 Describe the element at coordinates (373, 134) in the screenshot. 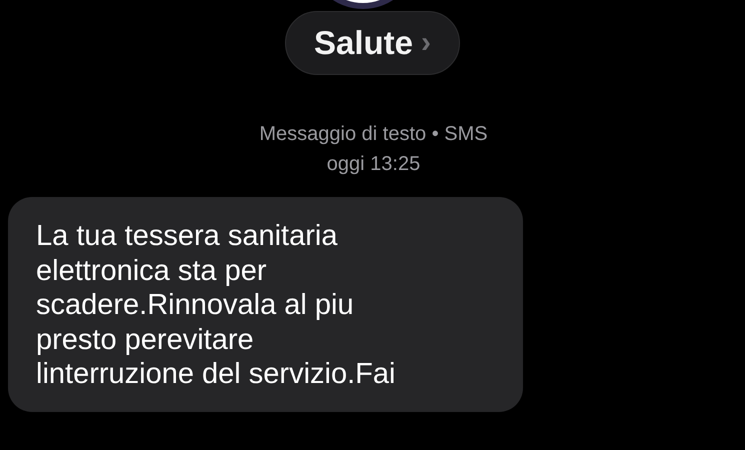

I see `message-service: Messaggio di testo • SMS` at that location.